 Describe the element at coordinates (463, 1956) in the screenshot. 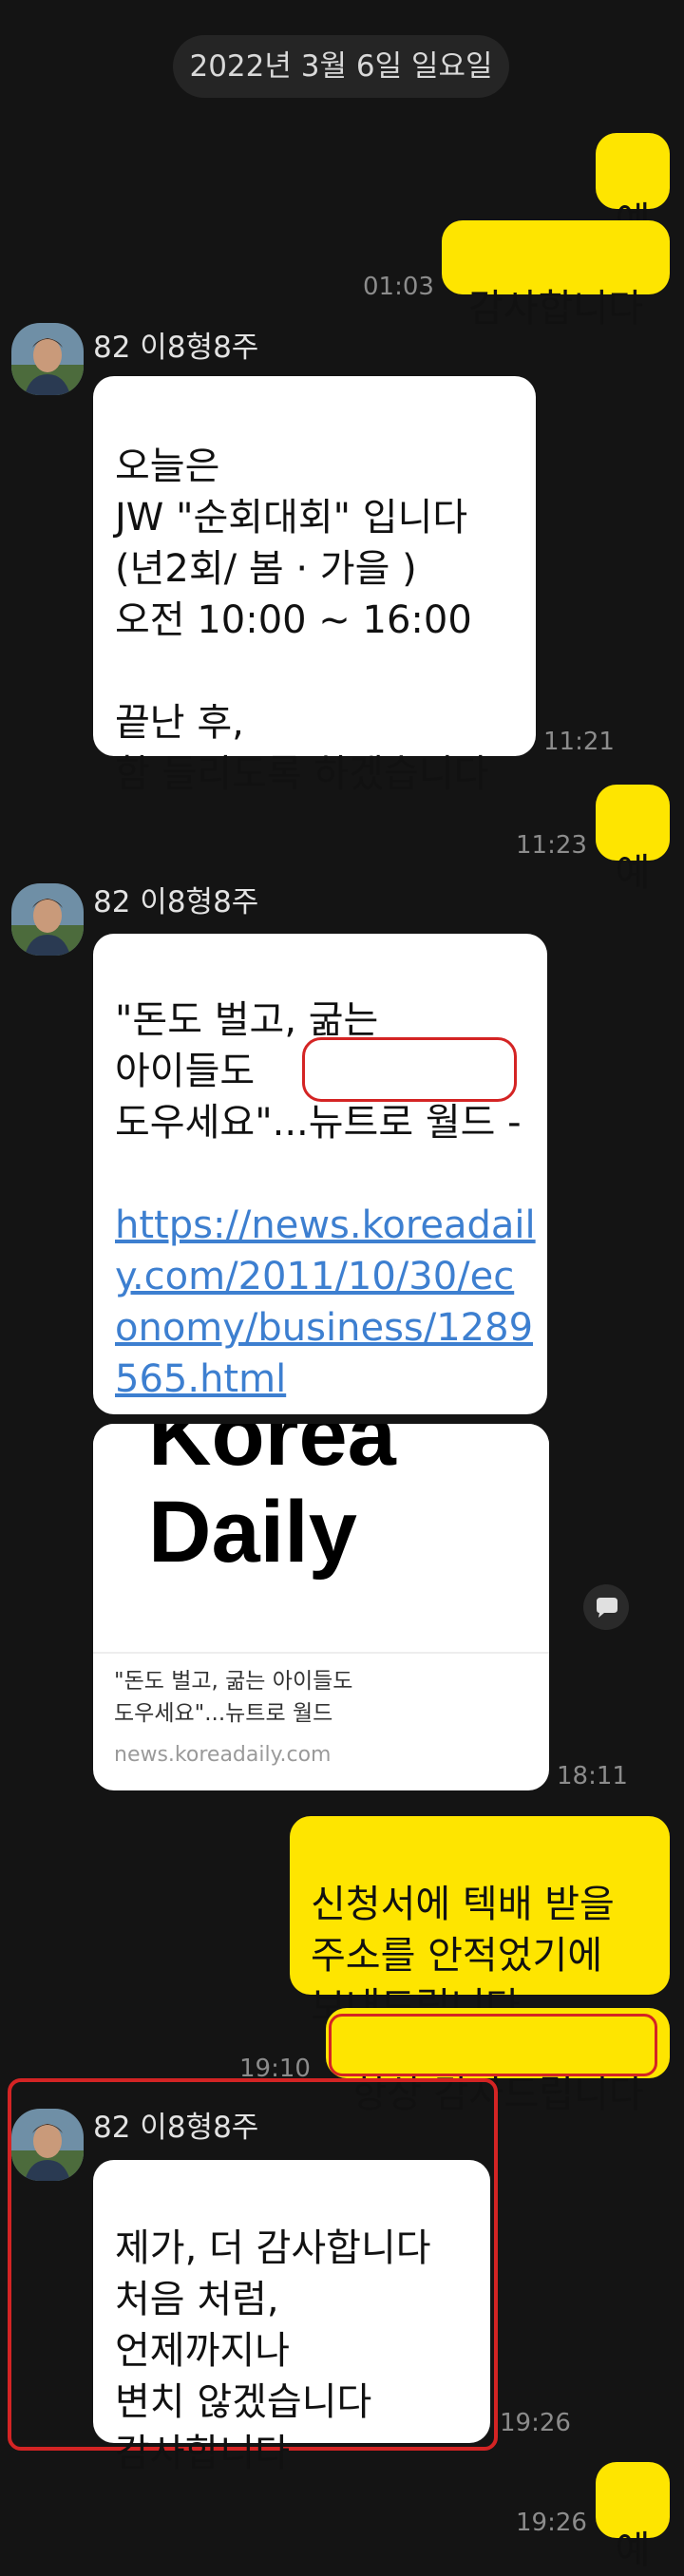

I see `message-text: 신청서에 텍배 받을 주소를 안적었기에 보내드립니다` at that location.